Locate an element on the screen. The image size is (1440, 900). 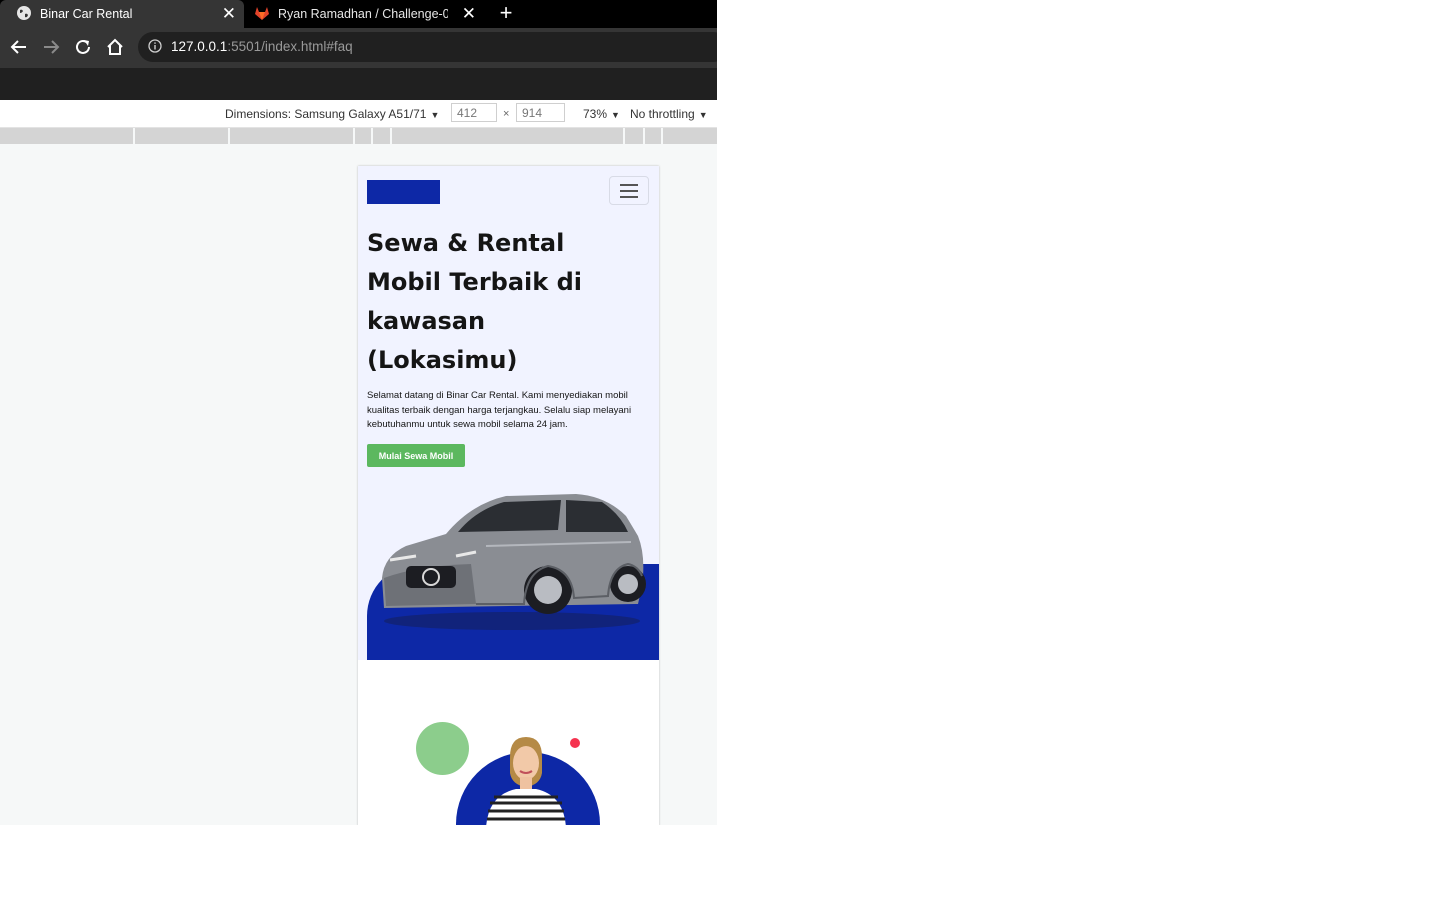
tab-binar-car-rental: Binar Car Rental ✕ is located at coordinates (122, 14).